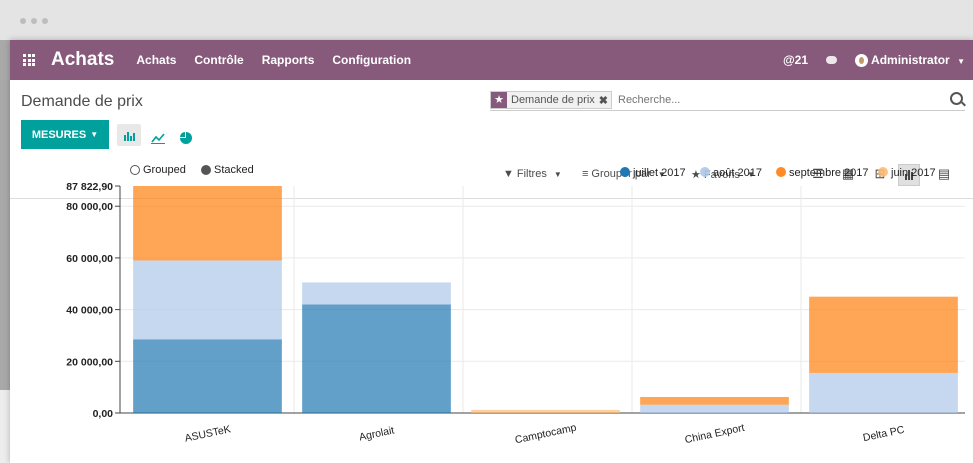  I want to click on avatar, so click(862, 61).